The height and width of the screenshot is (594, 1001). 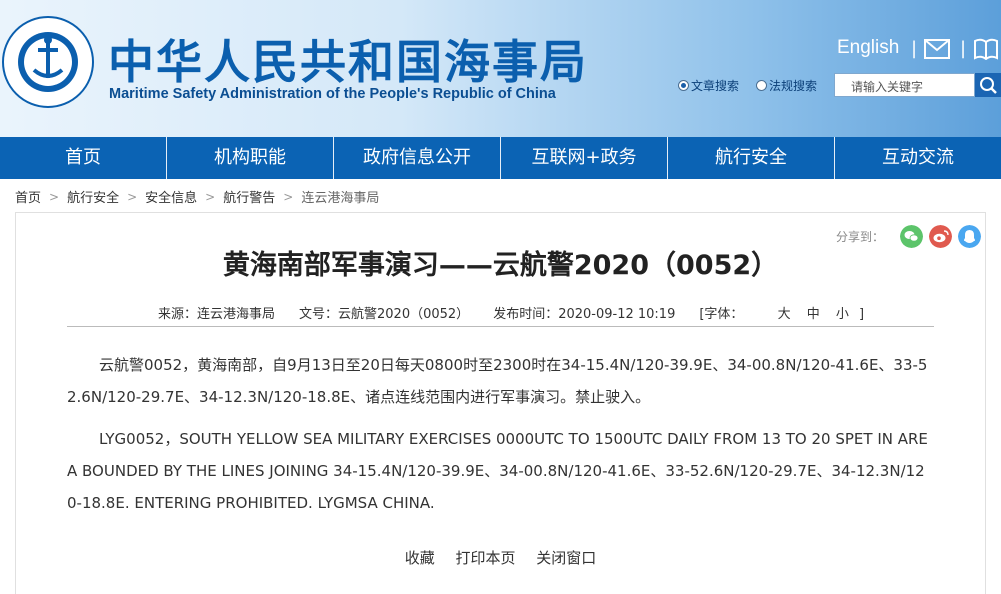 What do you see at coordinates (500, 326) in the screenshot?
I see `title-divider` at bounding box center [500, 326].